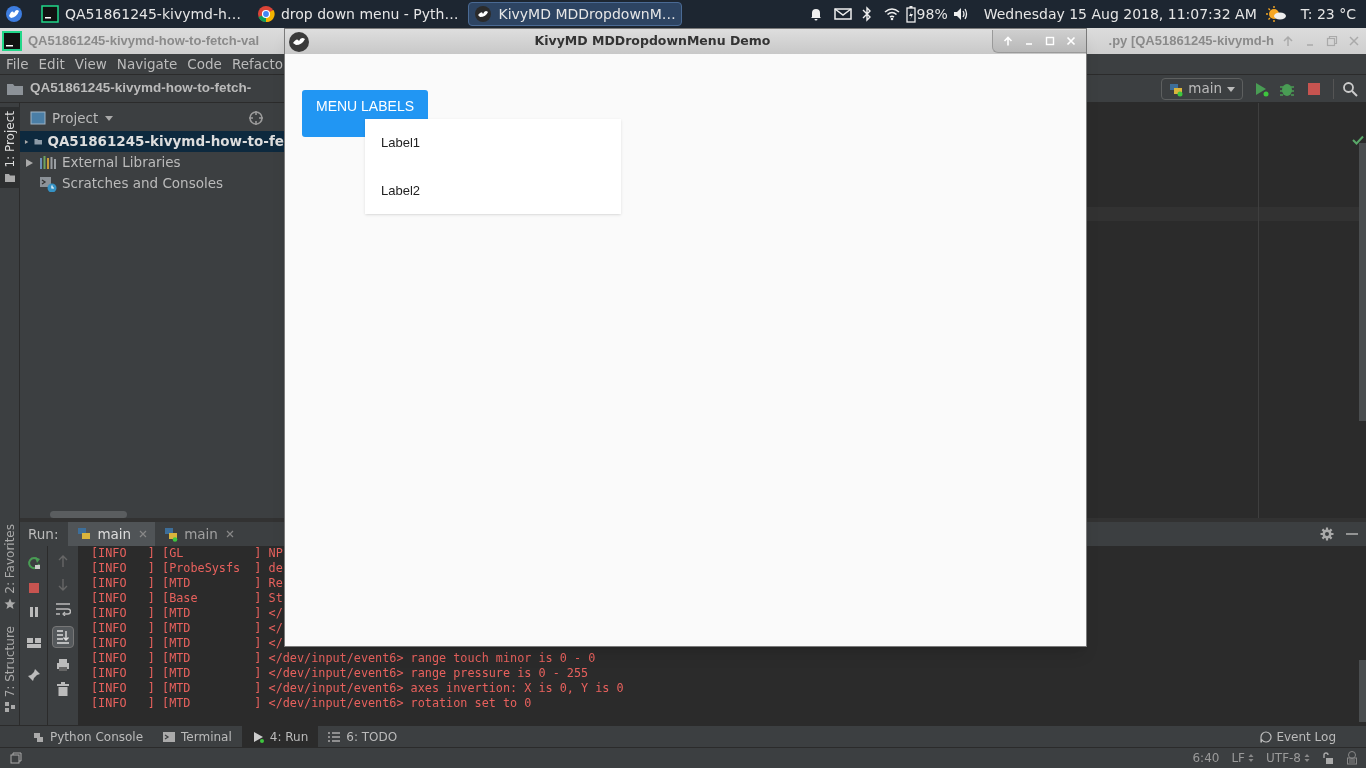  I want to click on pause-icon, so click(33, 612).